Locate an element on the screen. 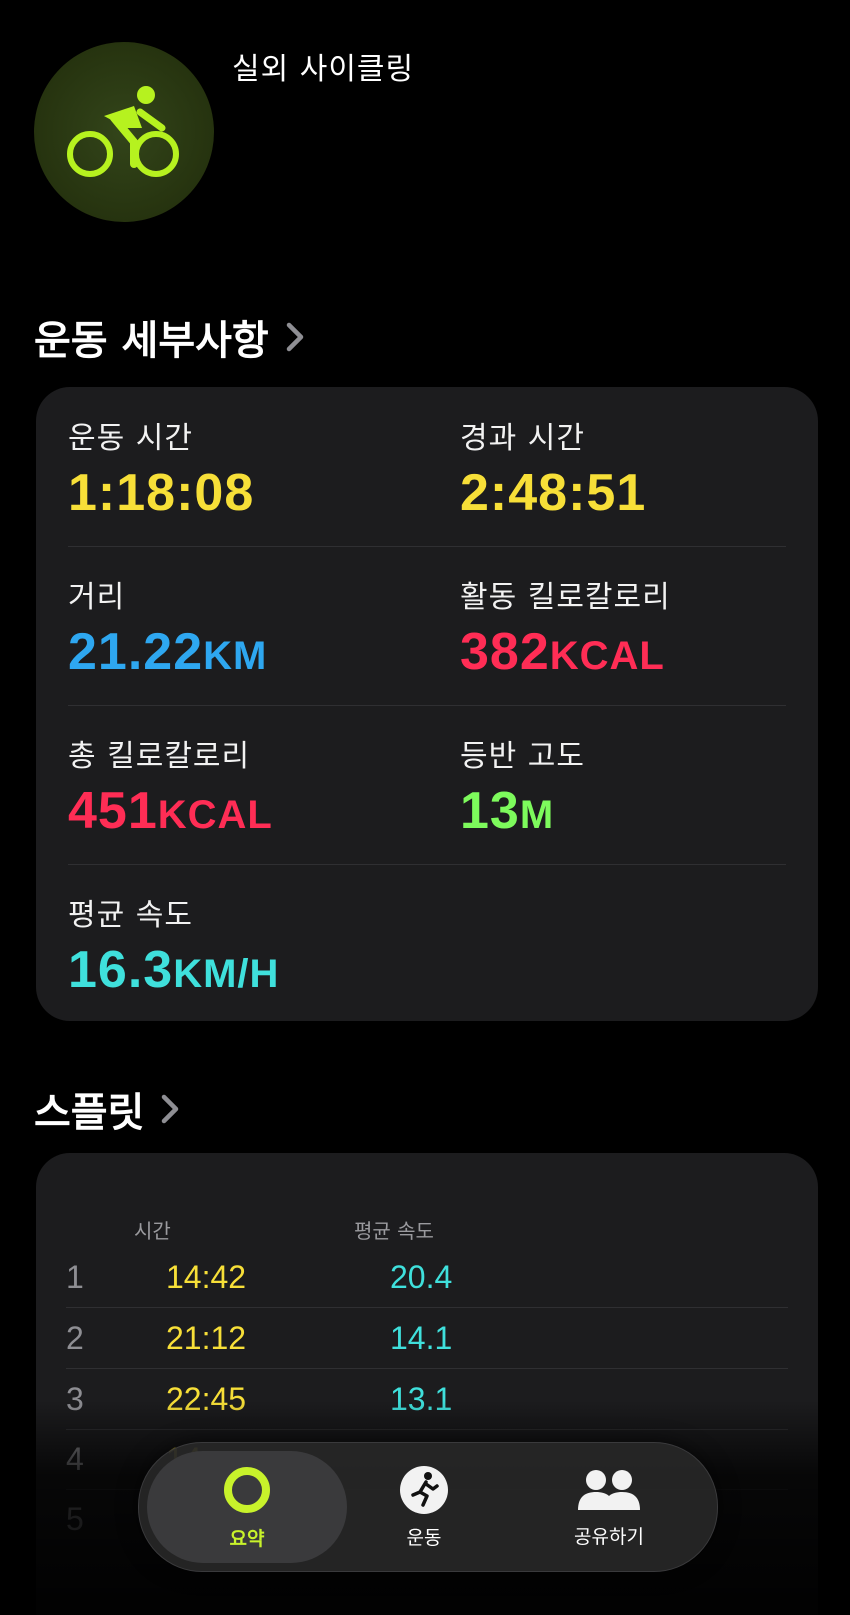  split-speed: 20.4 is located at coordinates (421, 1277).